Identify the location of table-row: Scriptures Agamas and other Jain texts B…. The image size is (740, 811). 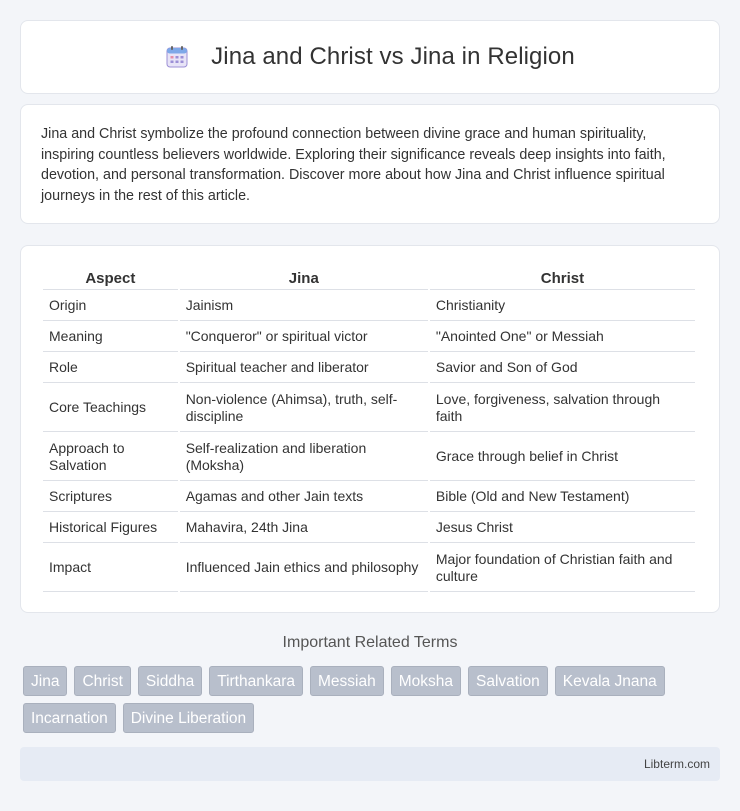
(369, 497).